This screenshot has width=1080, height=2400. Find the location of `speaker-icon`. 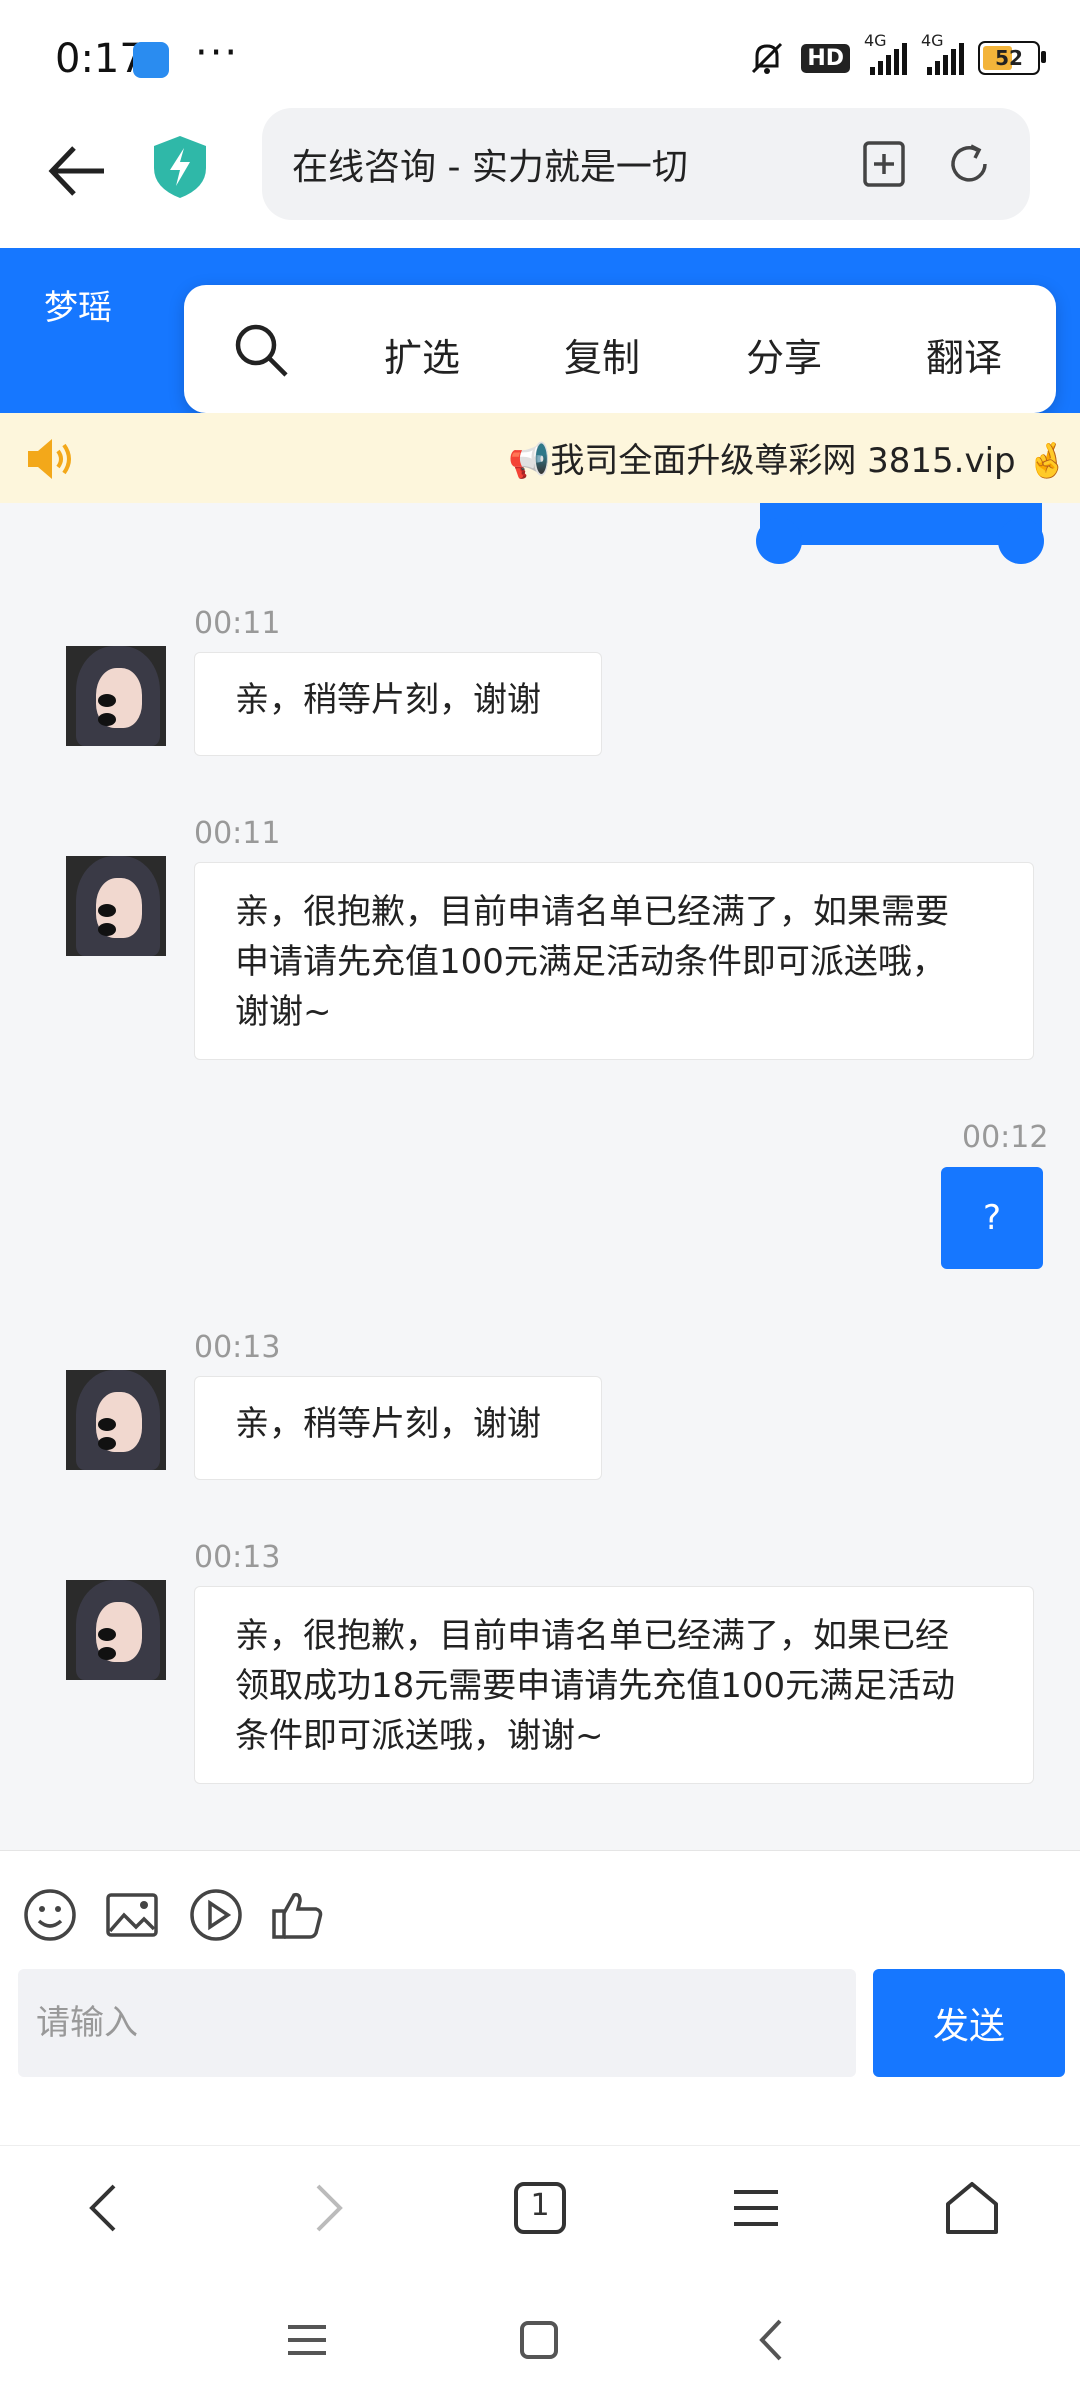

speaker-icon is located at coordinates (49, 459).